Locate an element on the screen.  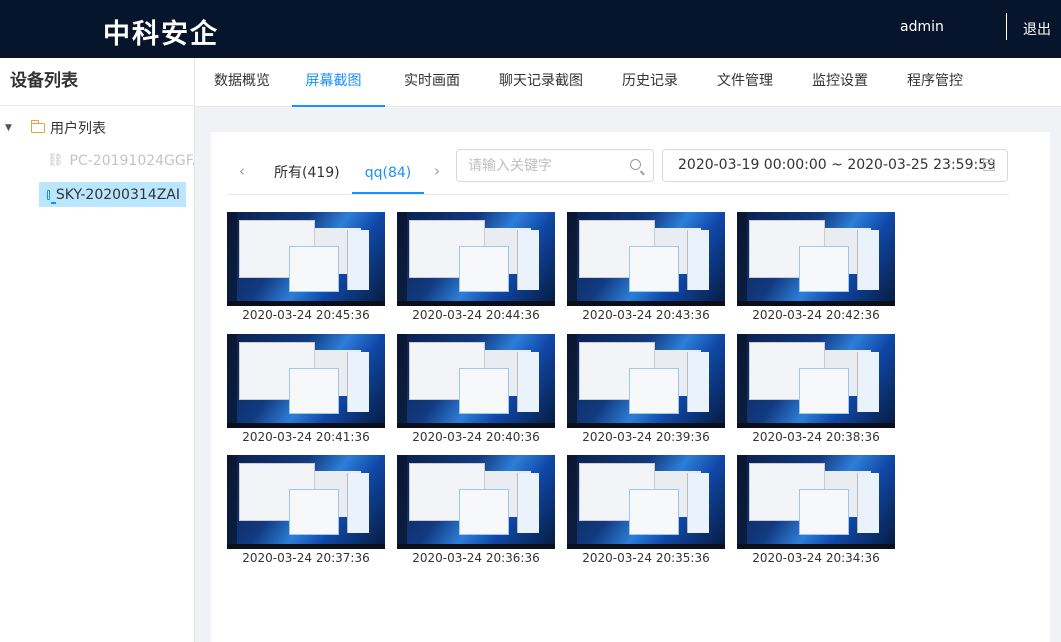
screenshot-thumbnail: 2020-03-24 20:40:36 is located at coordinates (476, 390).